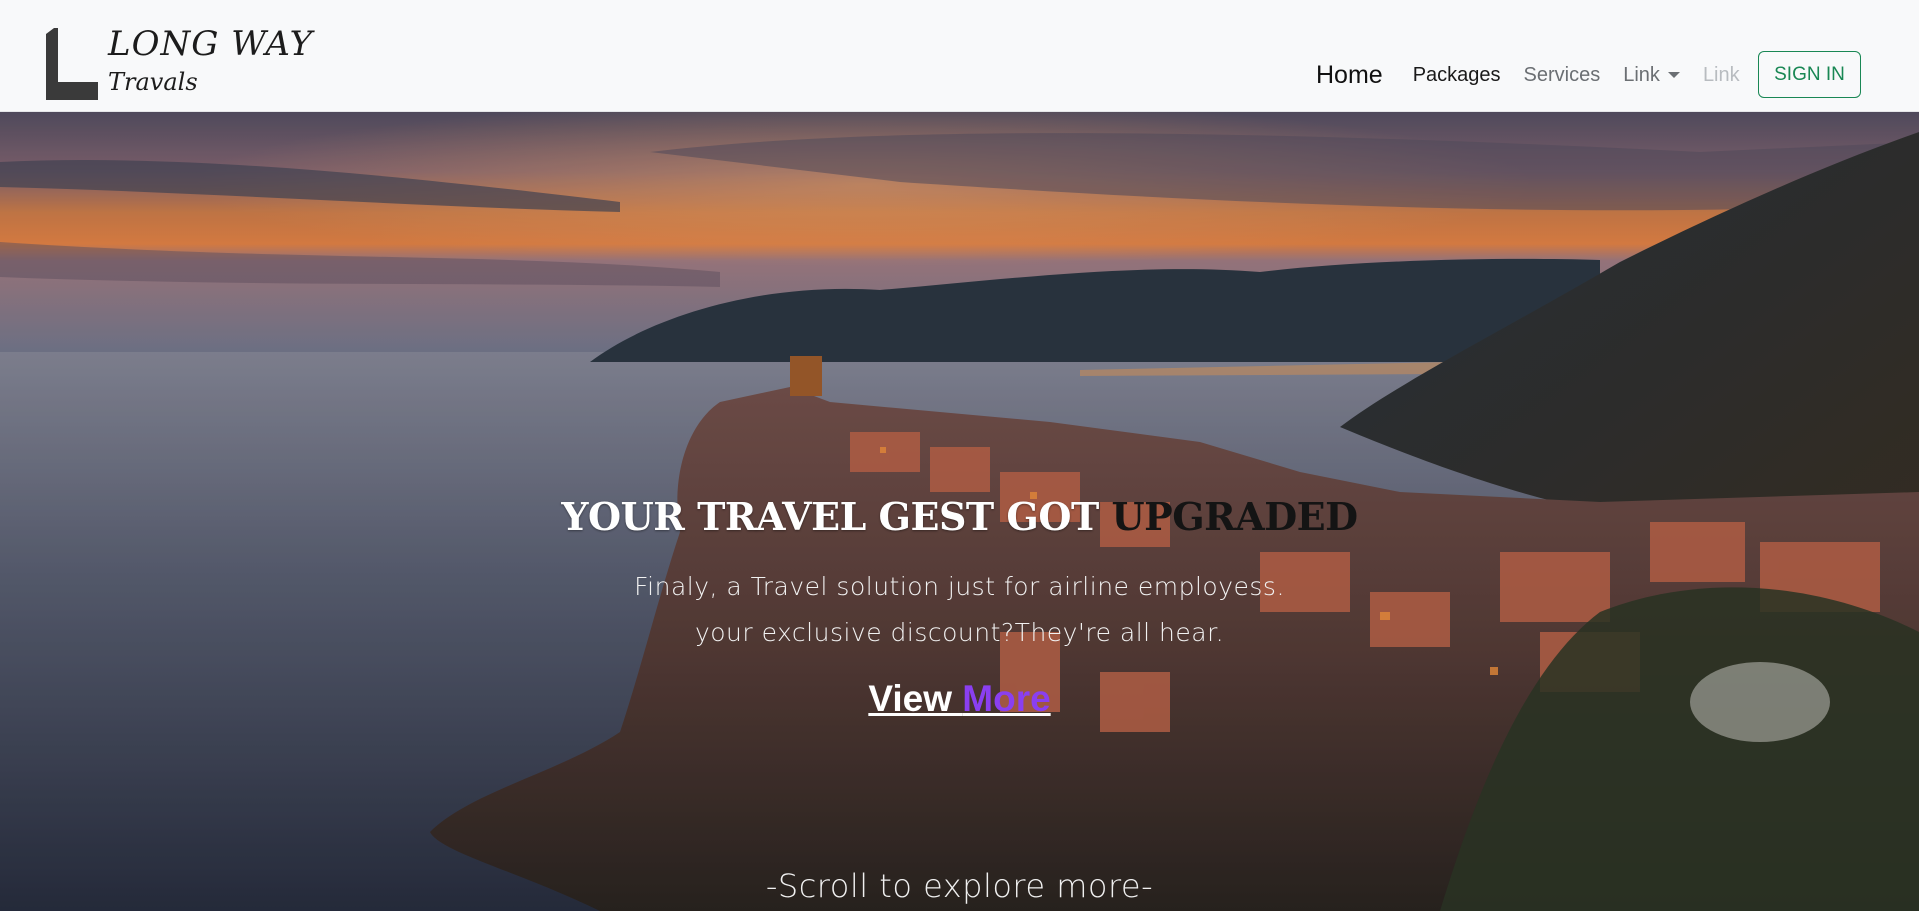 This screenshot has height=911, width=1919. Describe the element at coordinates (1809, 74) in the screenshot. I see `sign-in-button: SIGN IN` at that location.